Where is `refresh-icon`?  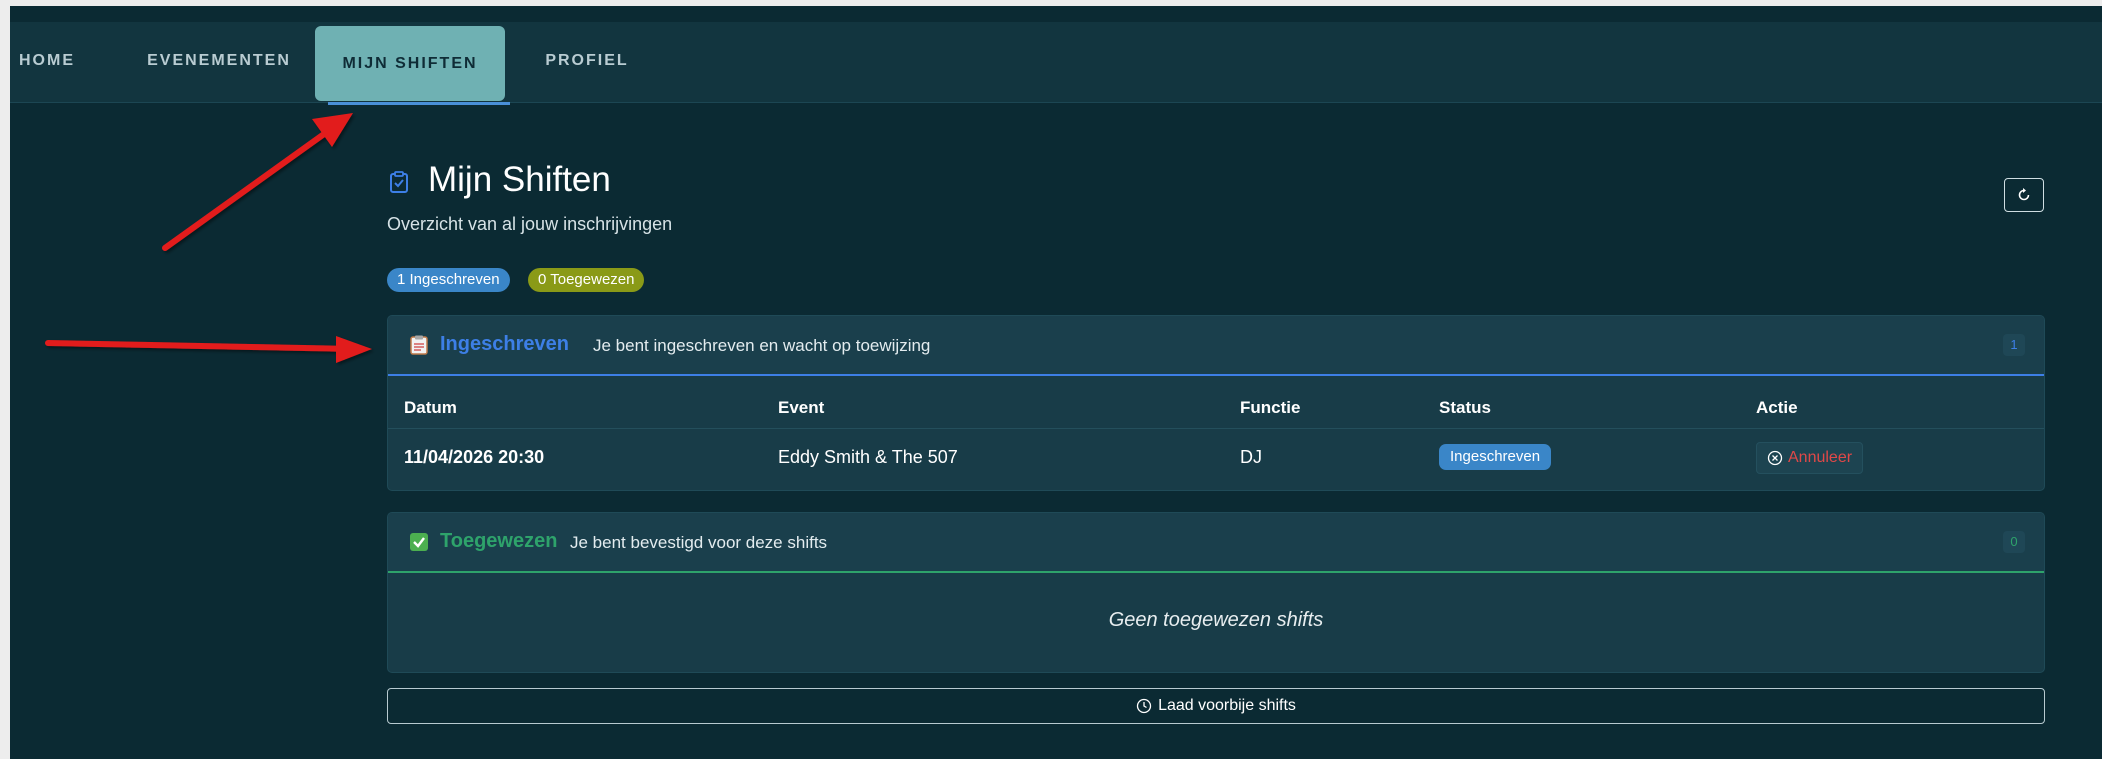
refresh-icon is located at coordinates (2024, 194).